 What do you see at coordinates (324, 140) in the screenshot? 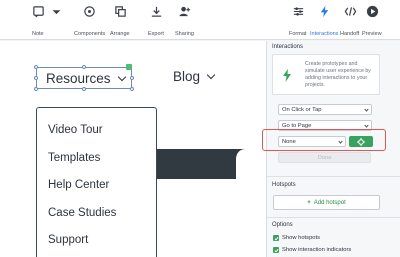
I see `highlight-annotation` at bounding box center [324, 140].